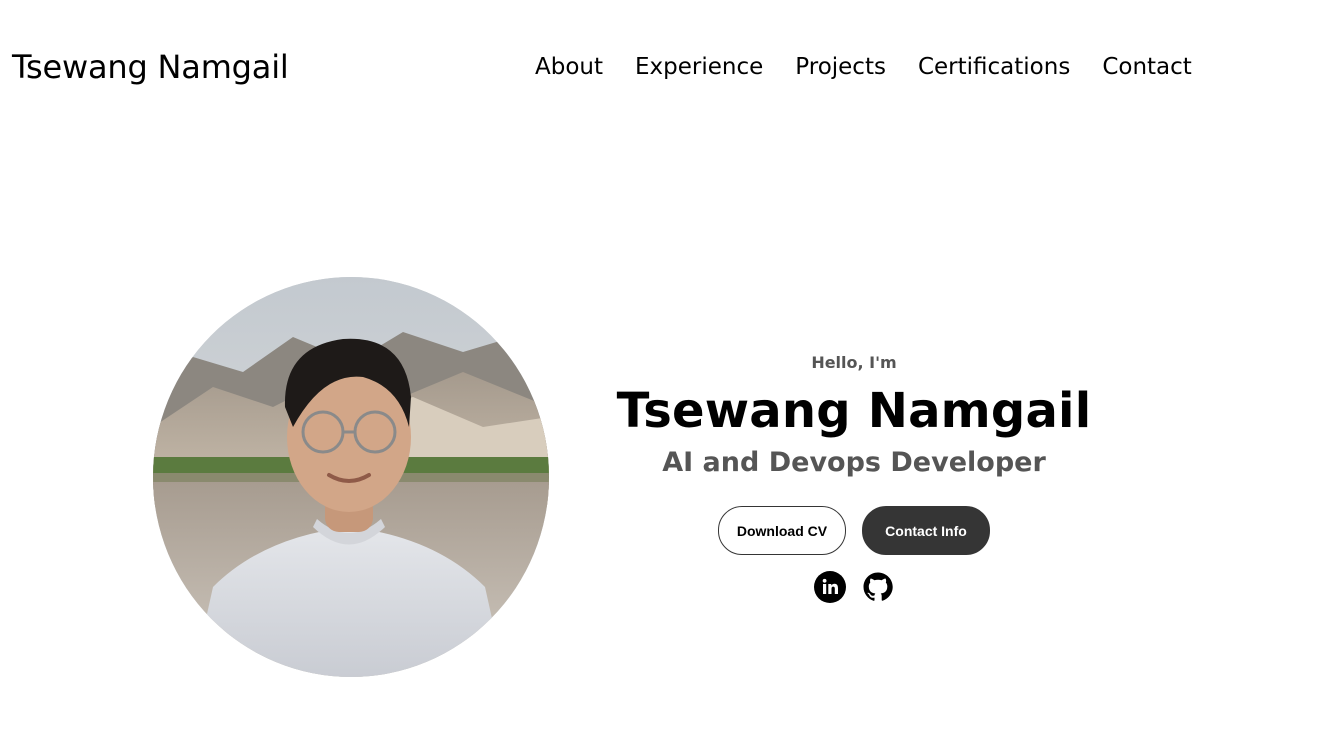  Describe the element at coordinates (569, 67) in the screenshot. I see `nav-link-about: About` at that location.